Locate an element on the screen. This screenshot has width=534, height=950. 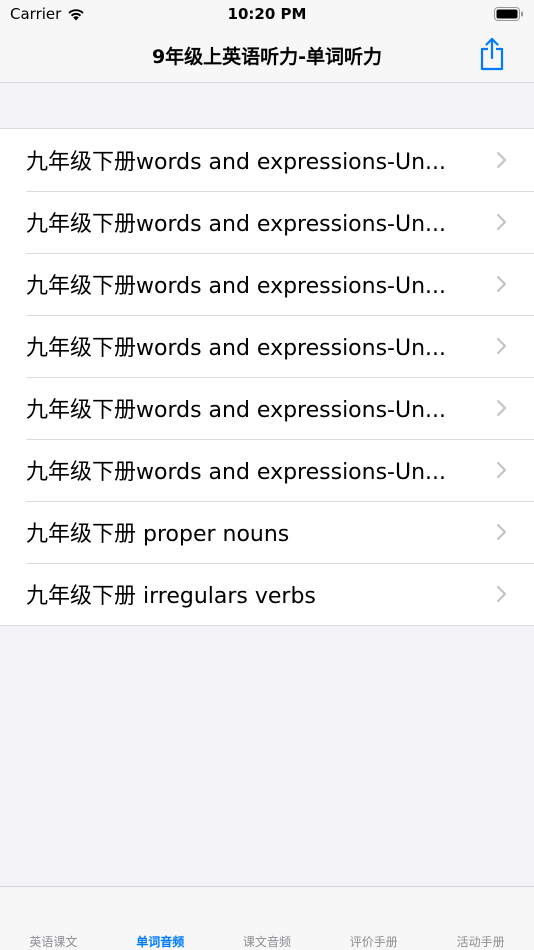
share-button is located at coordinates (492, 54).